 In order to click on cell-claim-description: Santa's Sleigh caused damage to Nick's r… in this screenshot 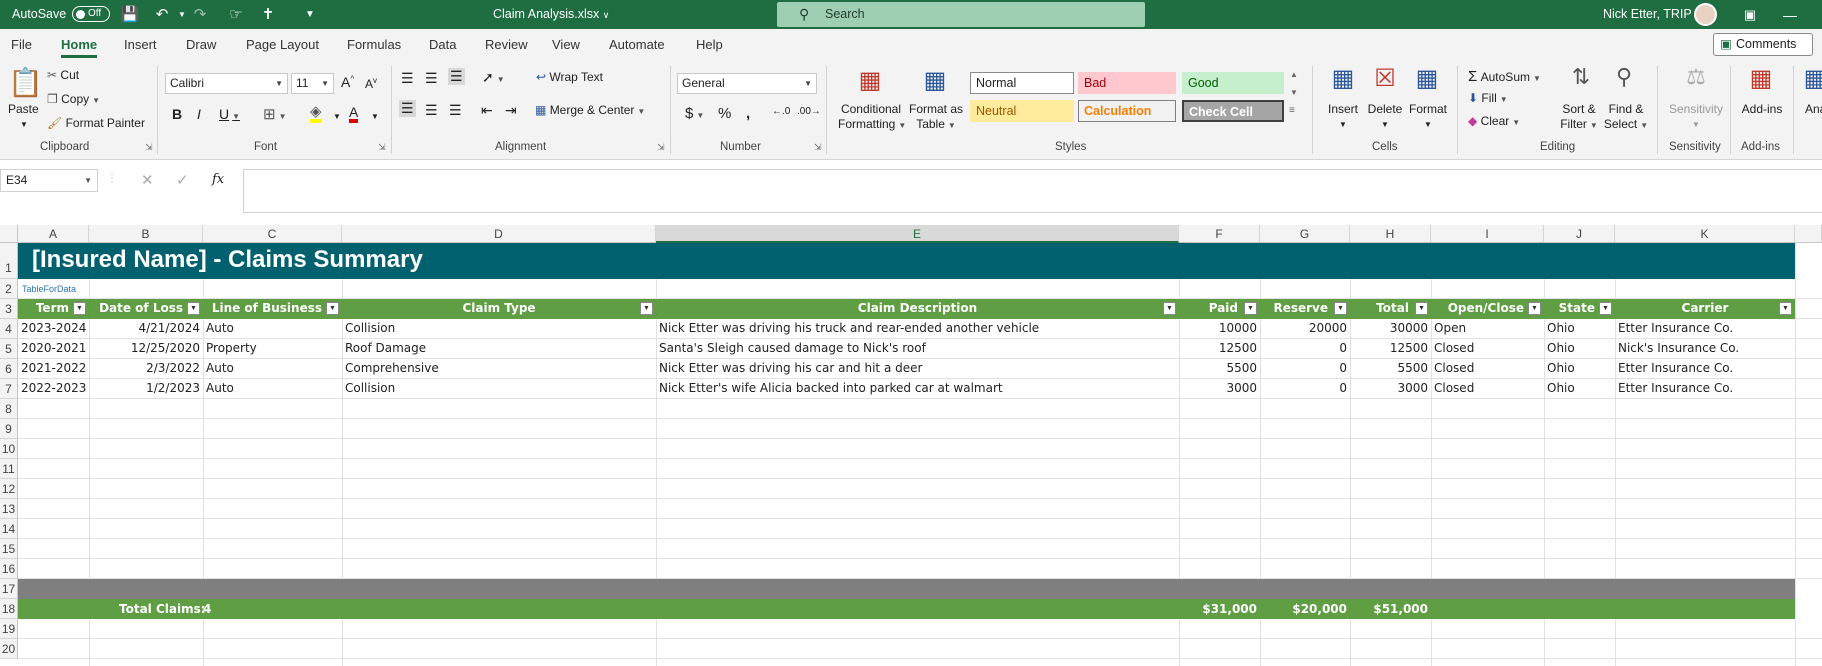, I will do `click(917, 348)`.